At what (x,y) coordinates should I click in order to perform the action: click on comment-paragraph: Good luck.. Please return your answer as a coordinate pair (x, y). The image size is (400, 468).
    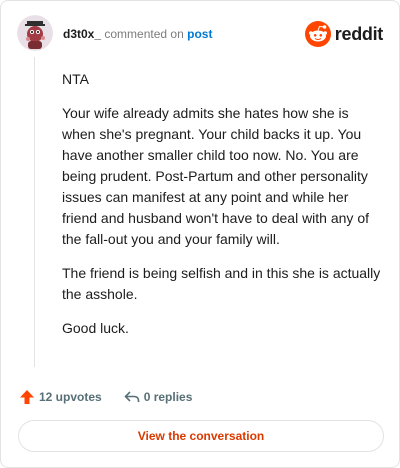
    Looking at the image, I should click on (95, 328).